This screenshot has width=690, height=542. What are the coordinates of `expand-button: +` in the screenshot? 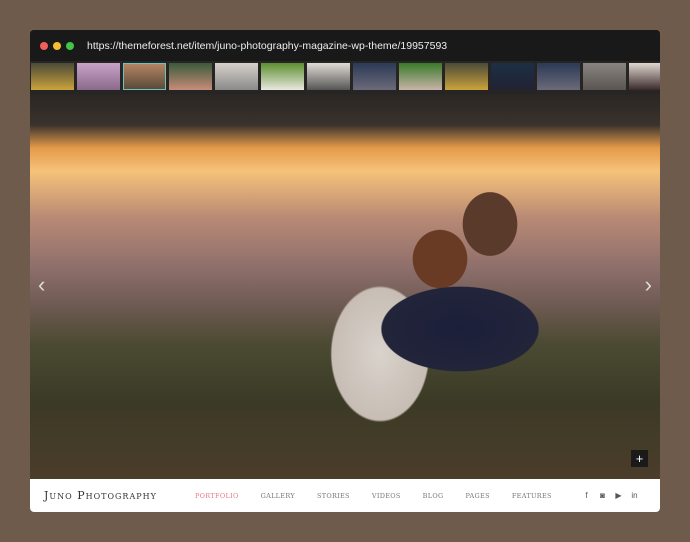 It's located at (639, 458).